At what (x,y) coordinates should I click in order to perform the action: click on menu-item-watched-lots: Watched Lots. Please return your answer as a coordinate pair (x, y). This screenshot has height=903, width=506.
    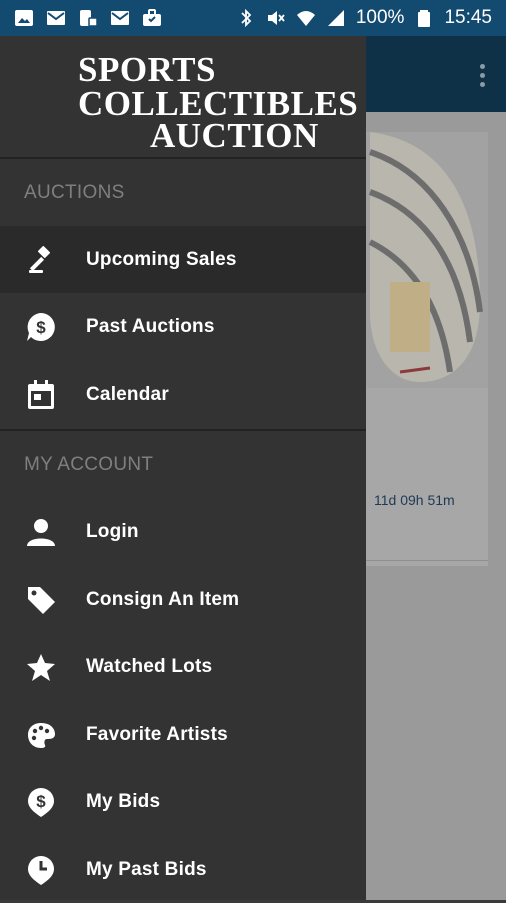
    Looking at the image, I should click on (183, 666).